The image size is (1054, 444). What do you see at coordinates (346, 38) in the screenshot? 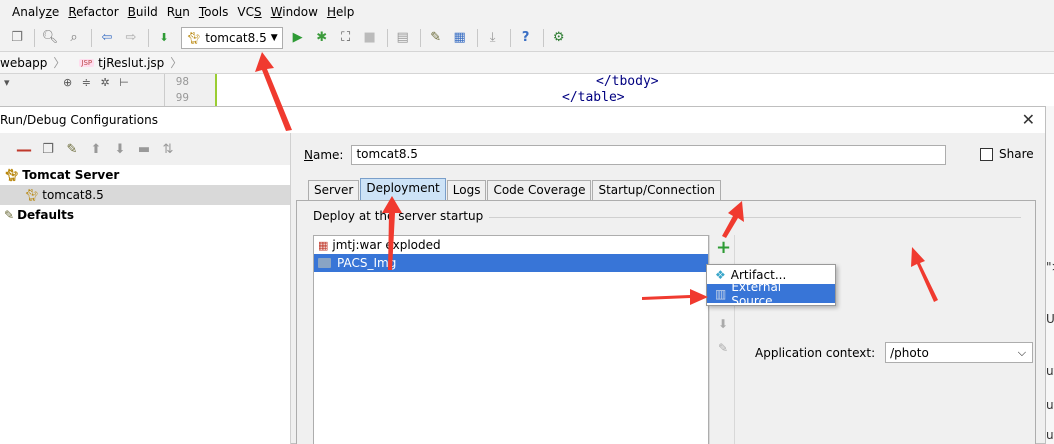
I see `coverage-icon: ⛶` at bounding box center [346, 38].